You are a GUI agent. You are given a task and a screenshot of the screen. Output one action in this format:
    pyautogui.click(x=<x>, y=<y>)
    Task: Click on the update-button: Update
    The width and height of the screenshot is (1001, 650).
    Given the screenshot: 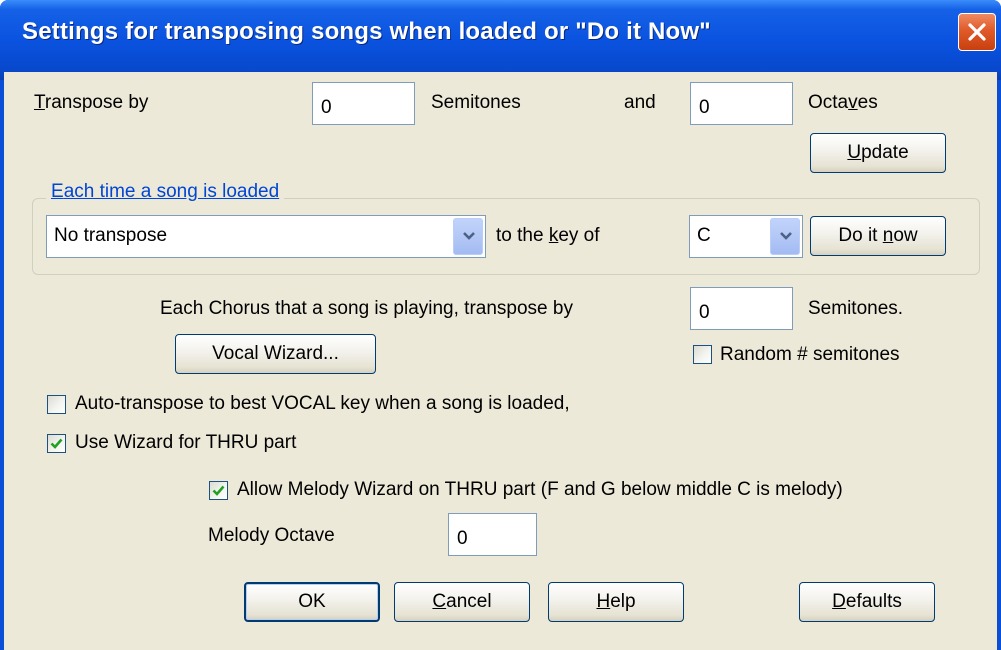 What is the action you would take?
    pyautogui.click(x=878, y=153)
    